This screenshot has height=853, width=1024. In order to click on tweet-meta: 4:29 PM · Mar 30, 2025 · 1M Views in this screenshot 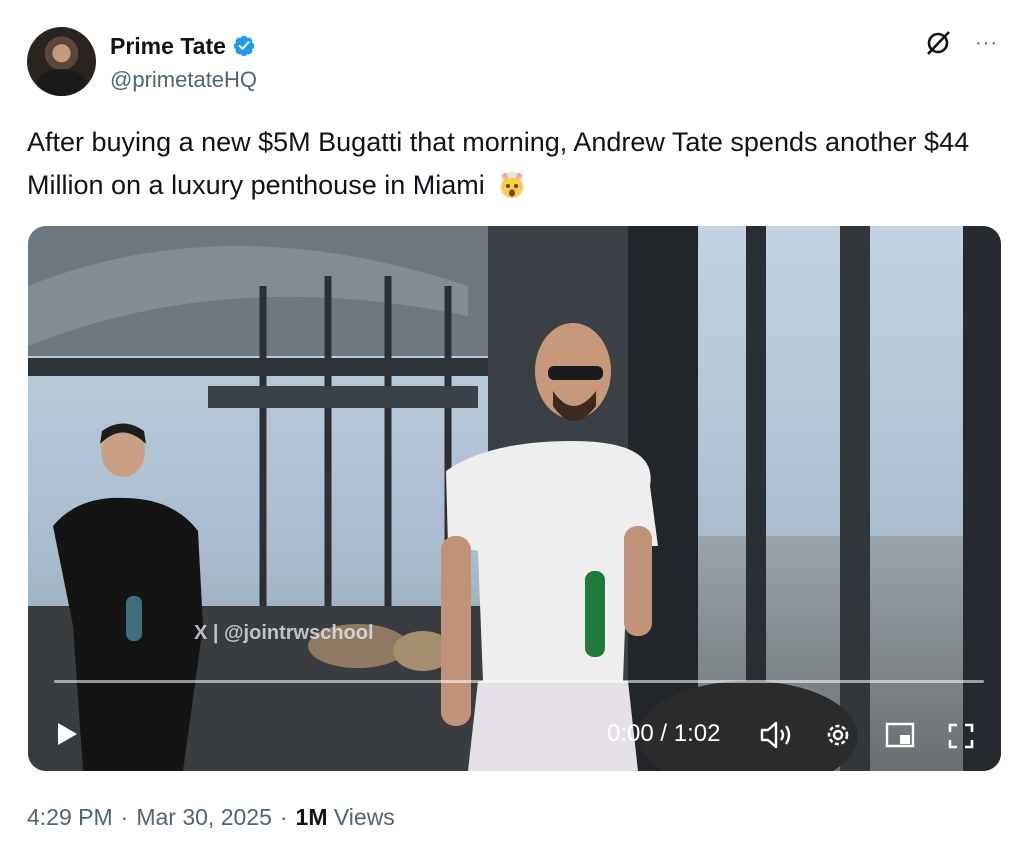, I will do `click(211, 817)`.